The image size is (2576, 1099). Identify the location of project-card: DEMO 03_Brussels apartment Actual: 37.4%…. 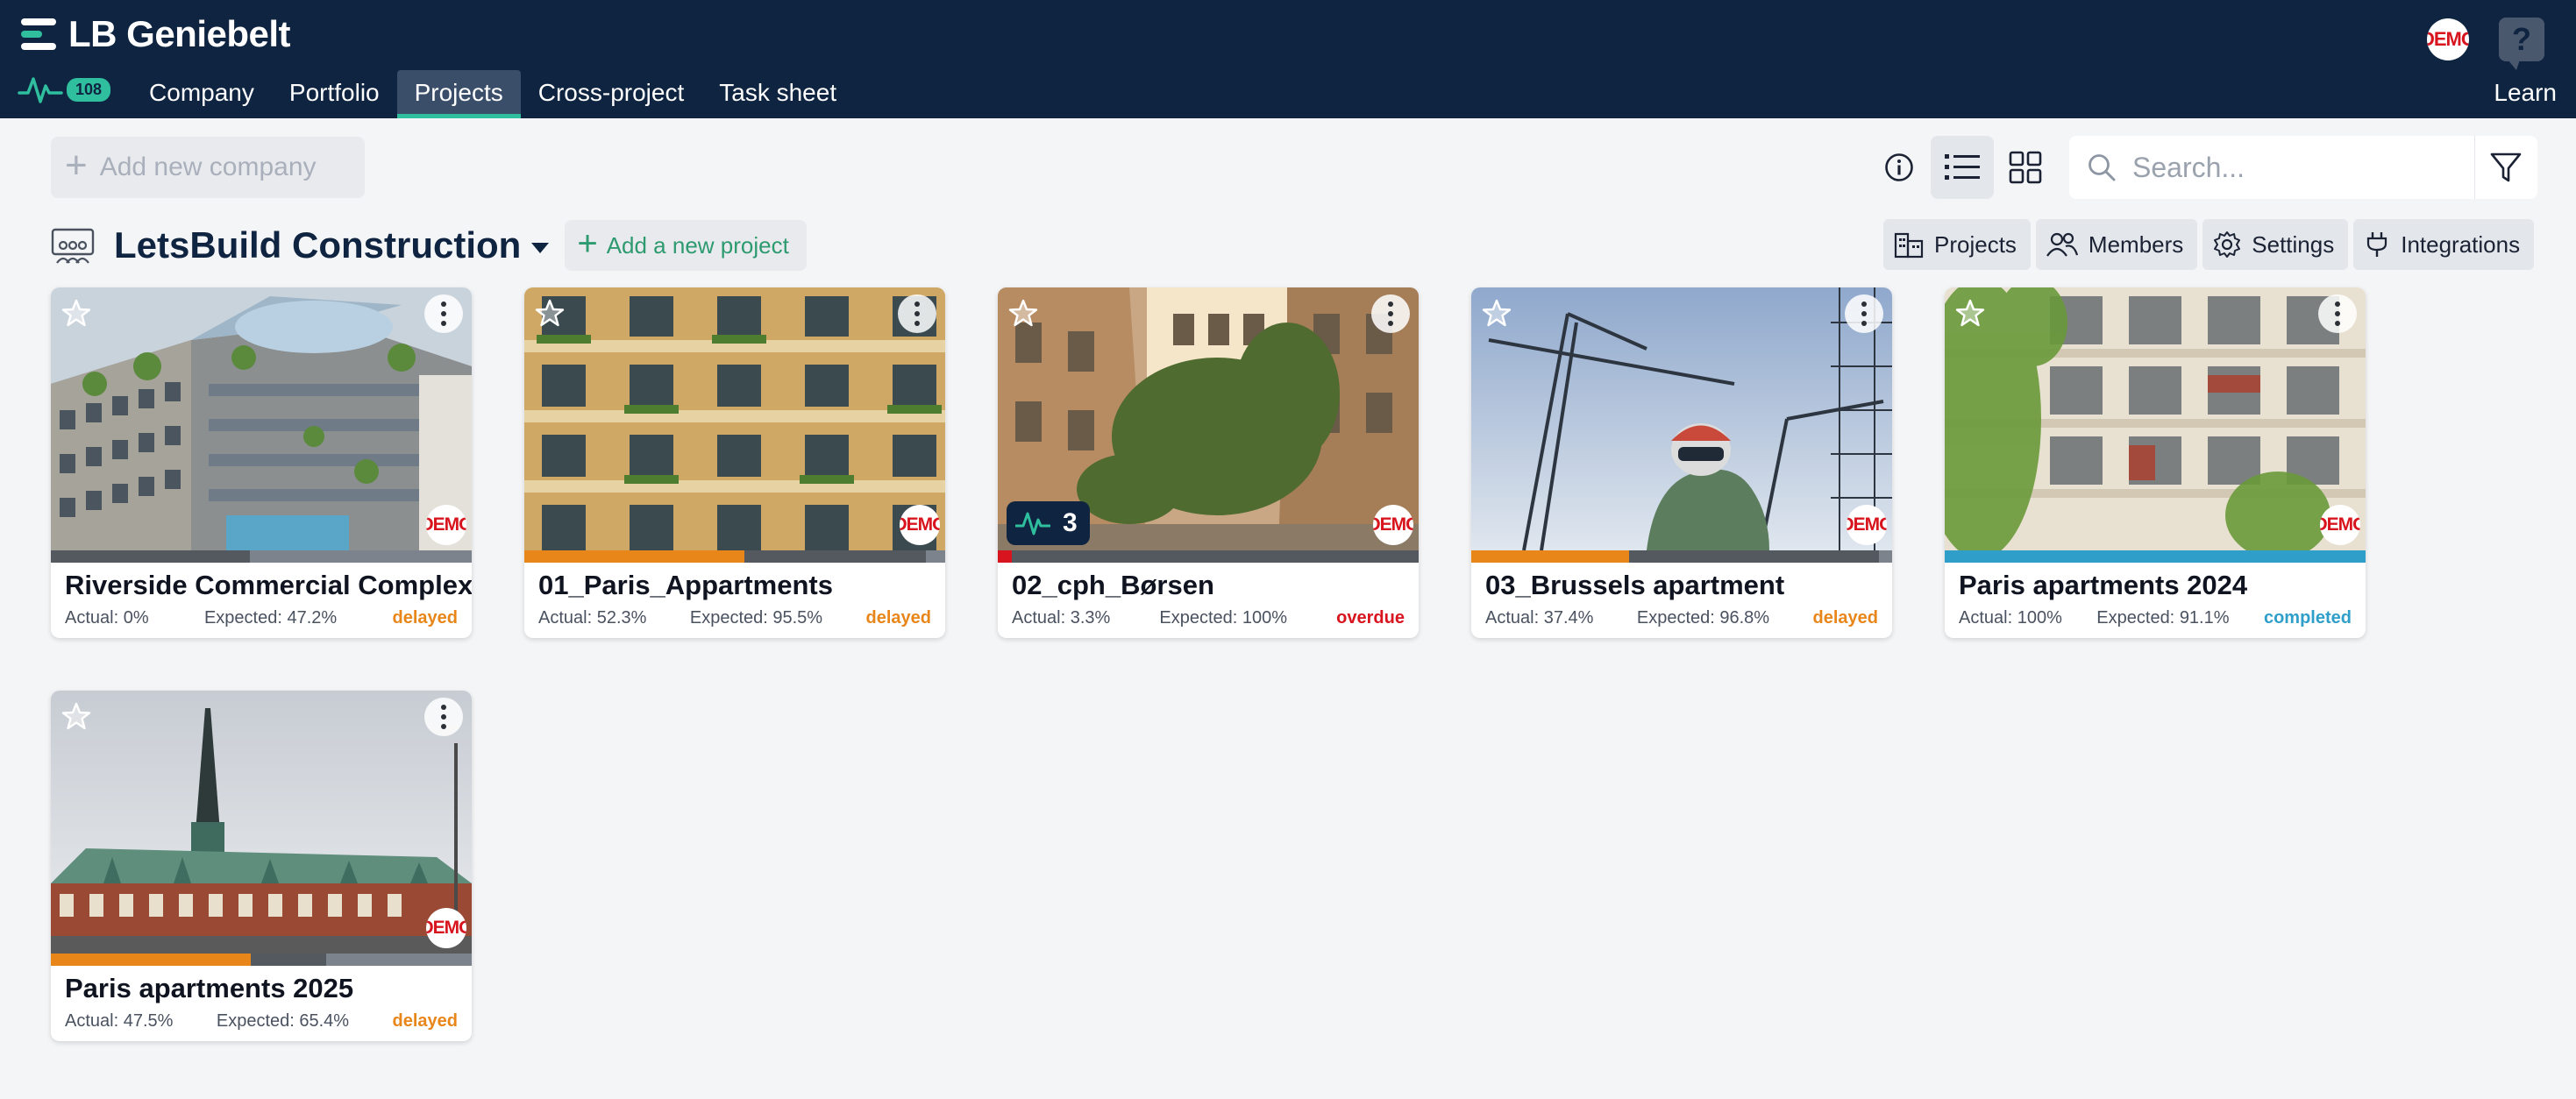
(1681, 463).